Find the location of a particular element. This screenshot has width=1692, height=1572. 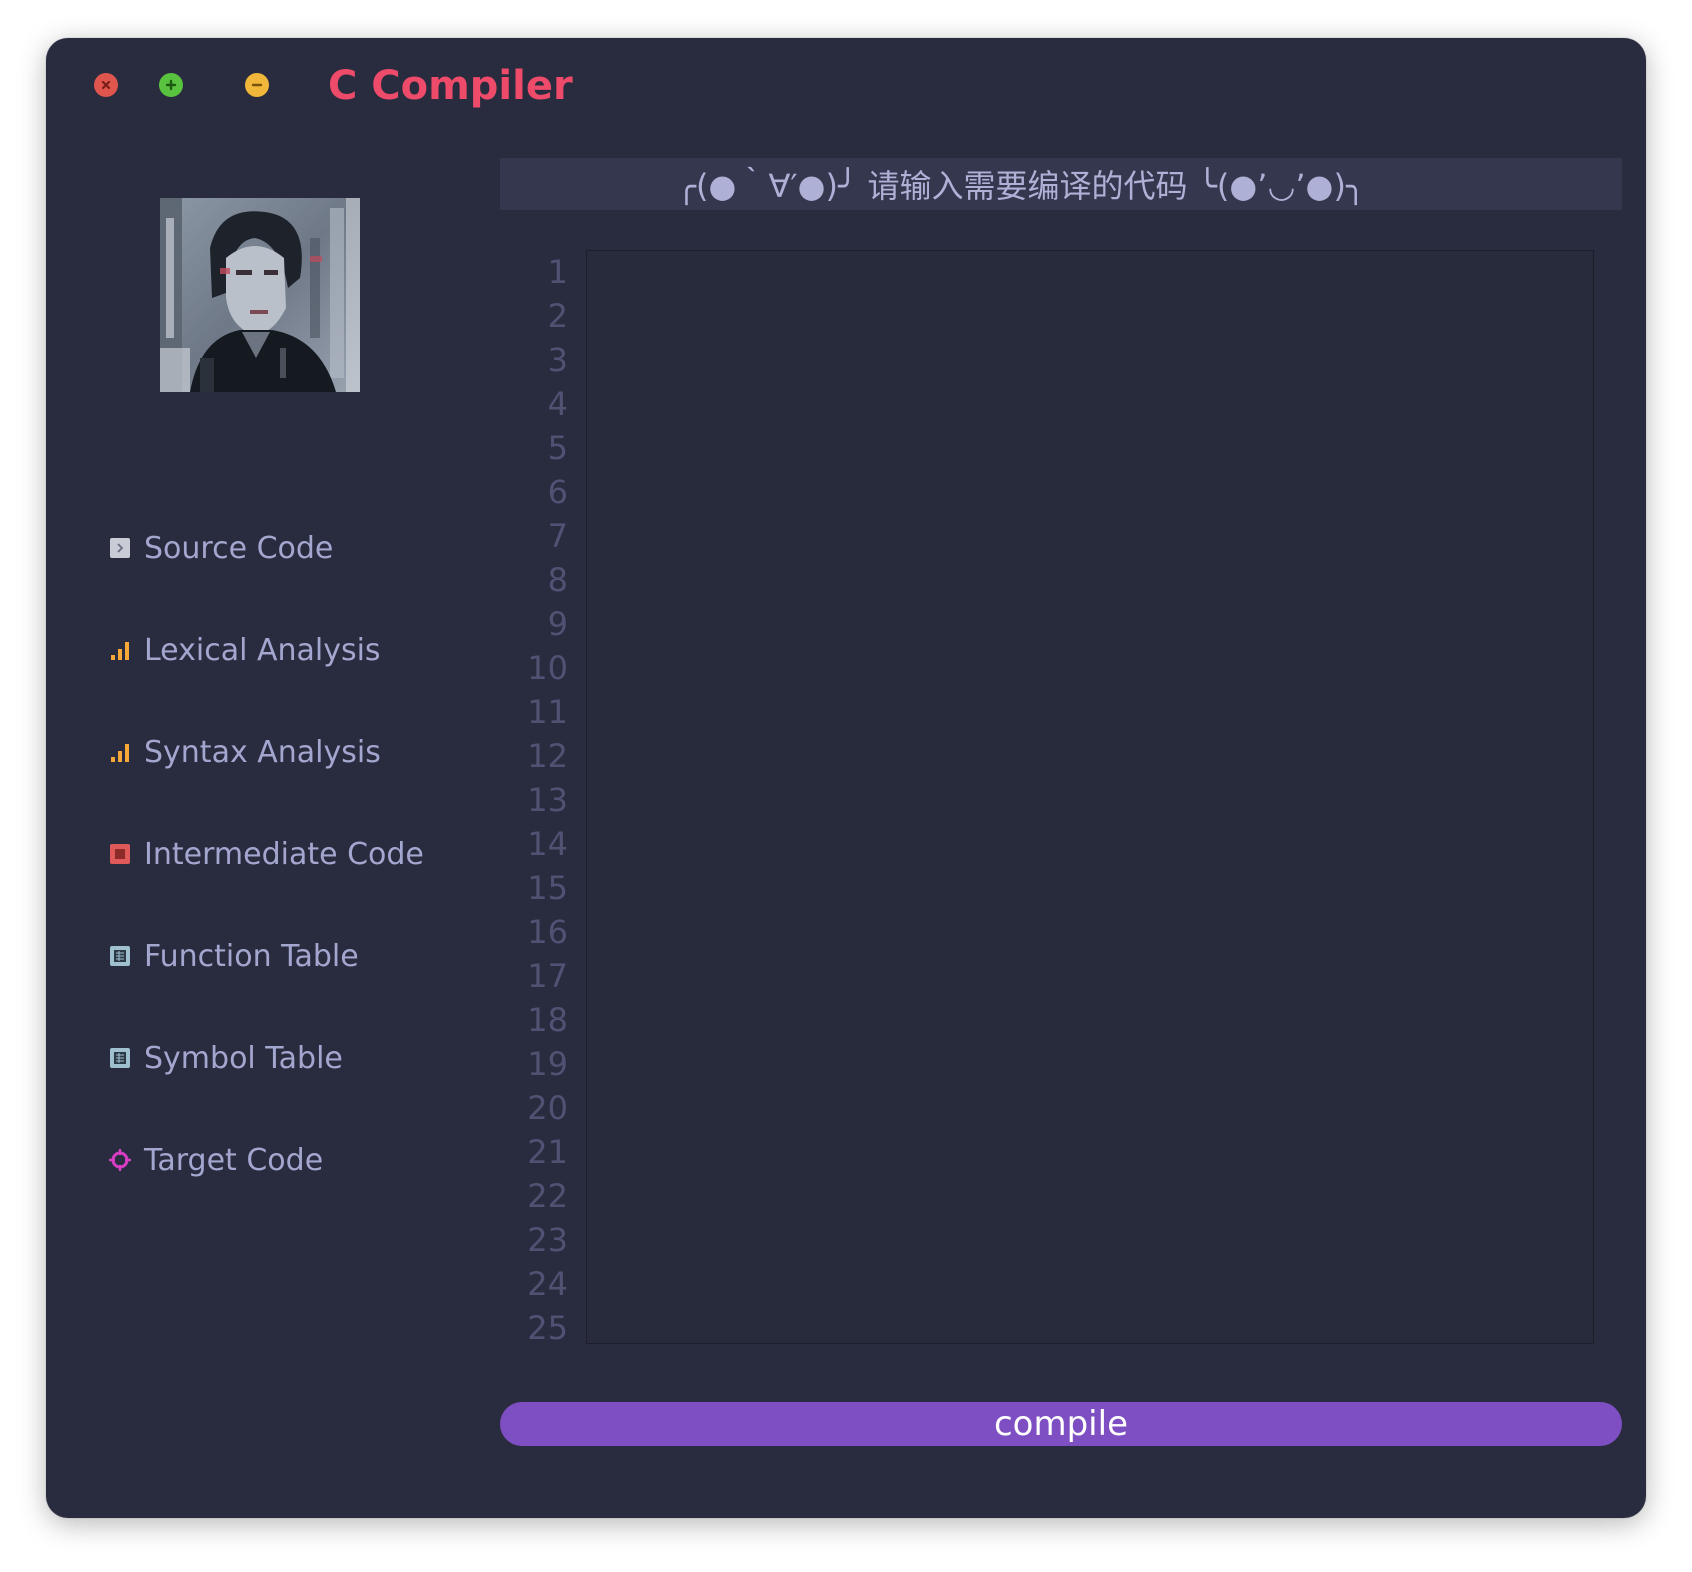

line-number: 21 is located at coordinates (547, 1152).